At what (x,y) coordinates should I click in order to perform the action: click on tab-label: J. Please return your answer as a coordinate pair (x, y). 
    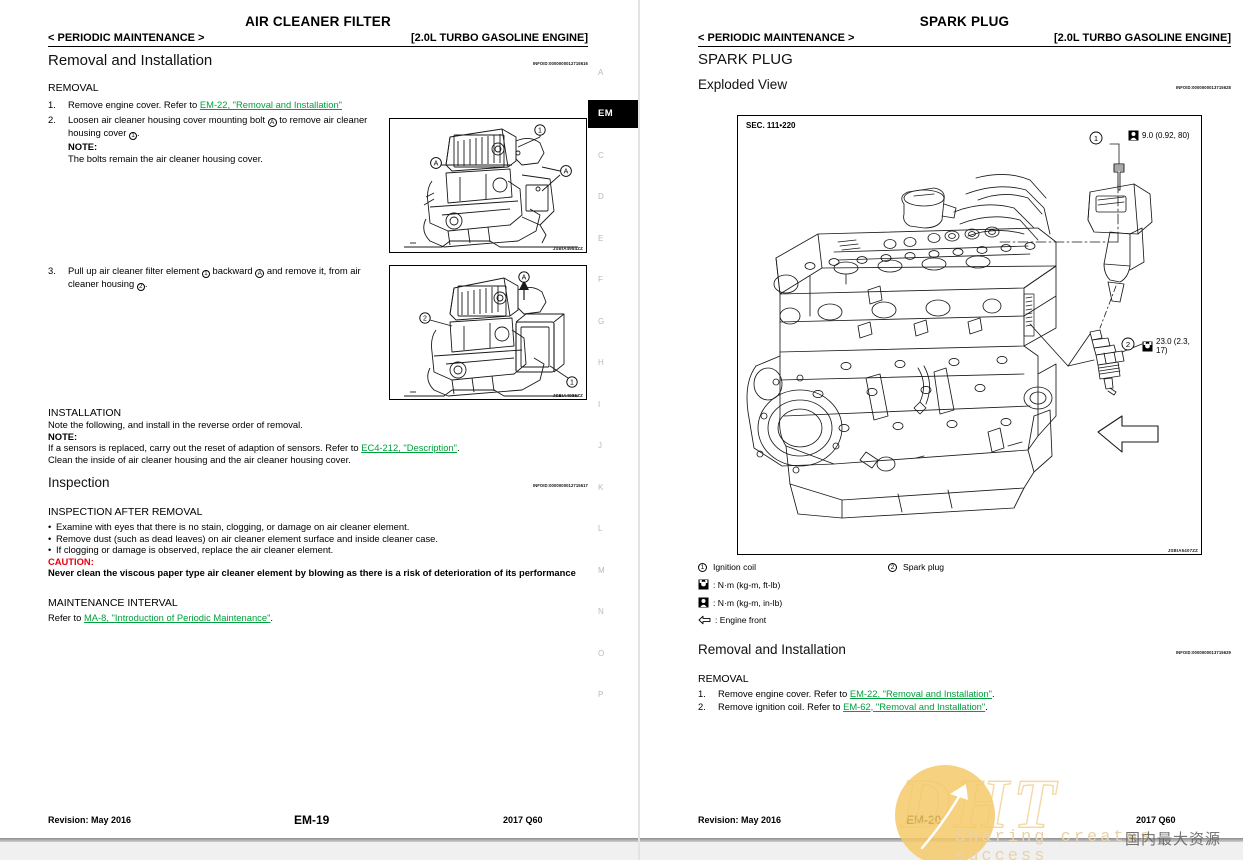
    Looking at the image, I should click on (600, 445).